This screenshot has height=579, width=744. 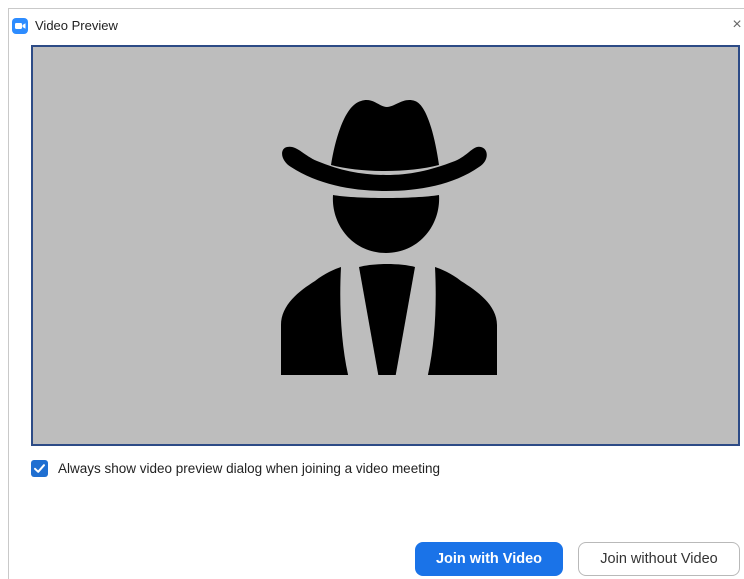 I want to click on checkmark-icon, so click(x=39, y=468).